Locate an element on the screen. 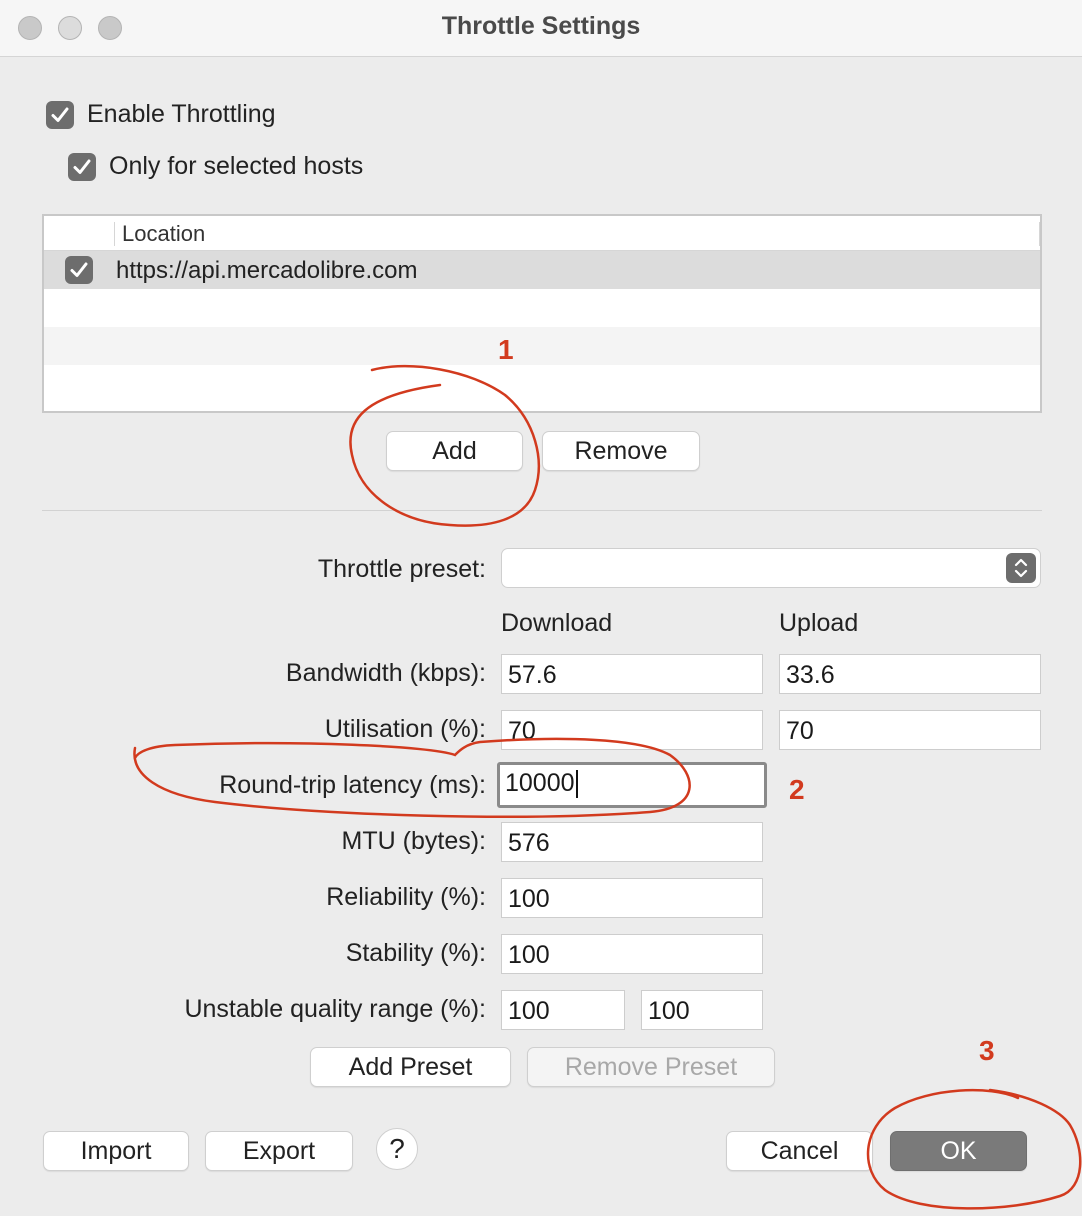 Image resolution: width=1082 pixels, height=1216 pixels. stability-label: Stability (%): is located at coordinates (415, 953).